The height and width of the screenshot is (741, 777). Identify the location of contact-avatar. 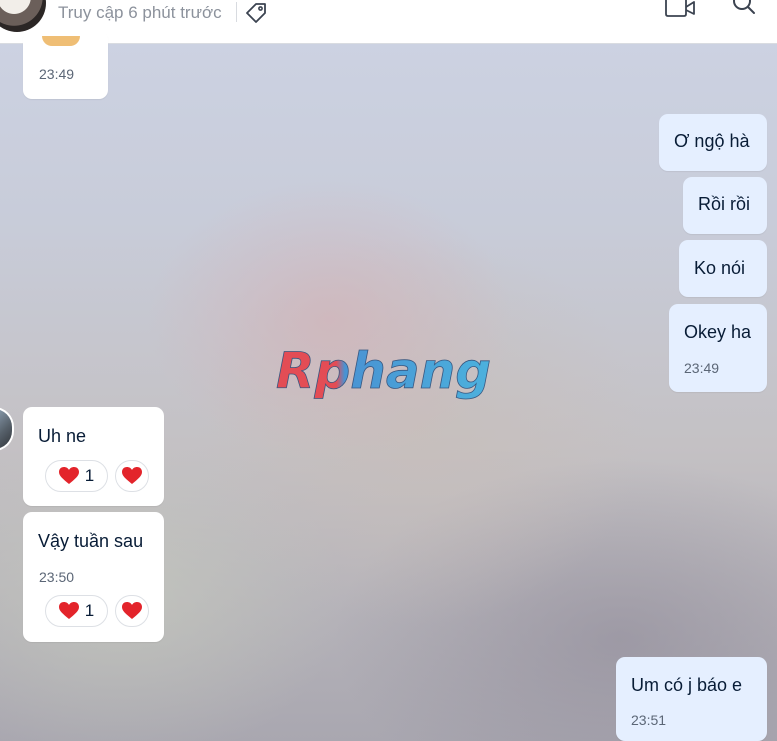
(23, 16).